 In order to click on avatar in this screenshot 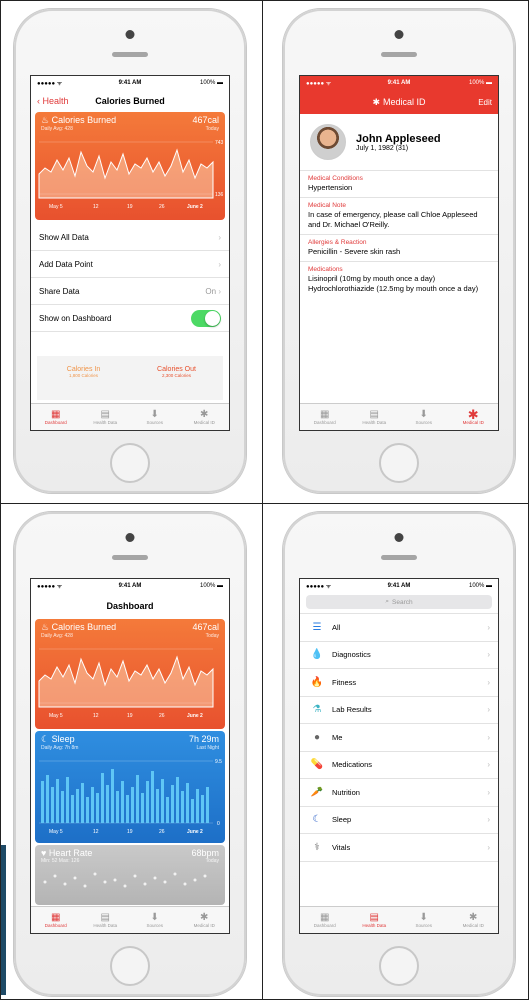, I will do `click(328, 142)`.